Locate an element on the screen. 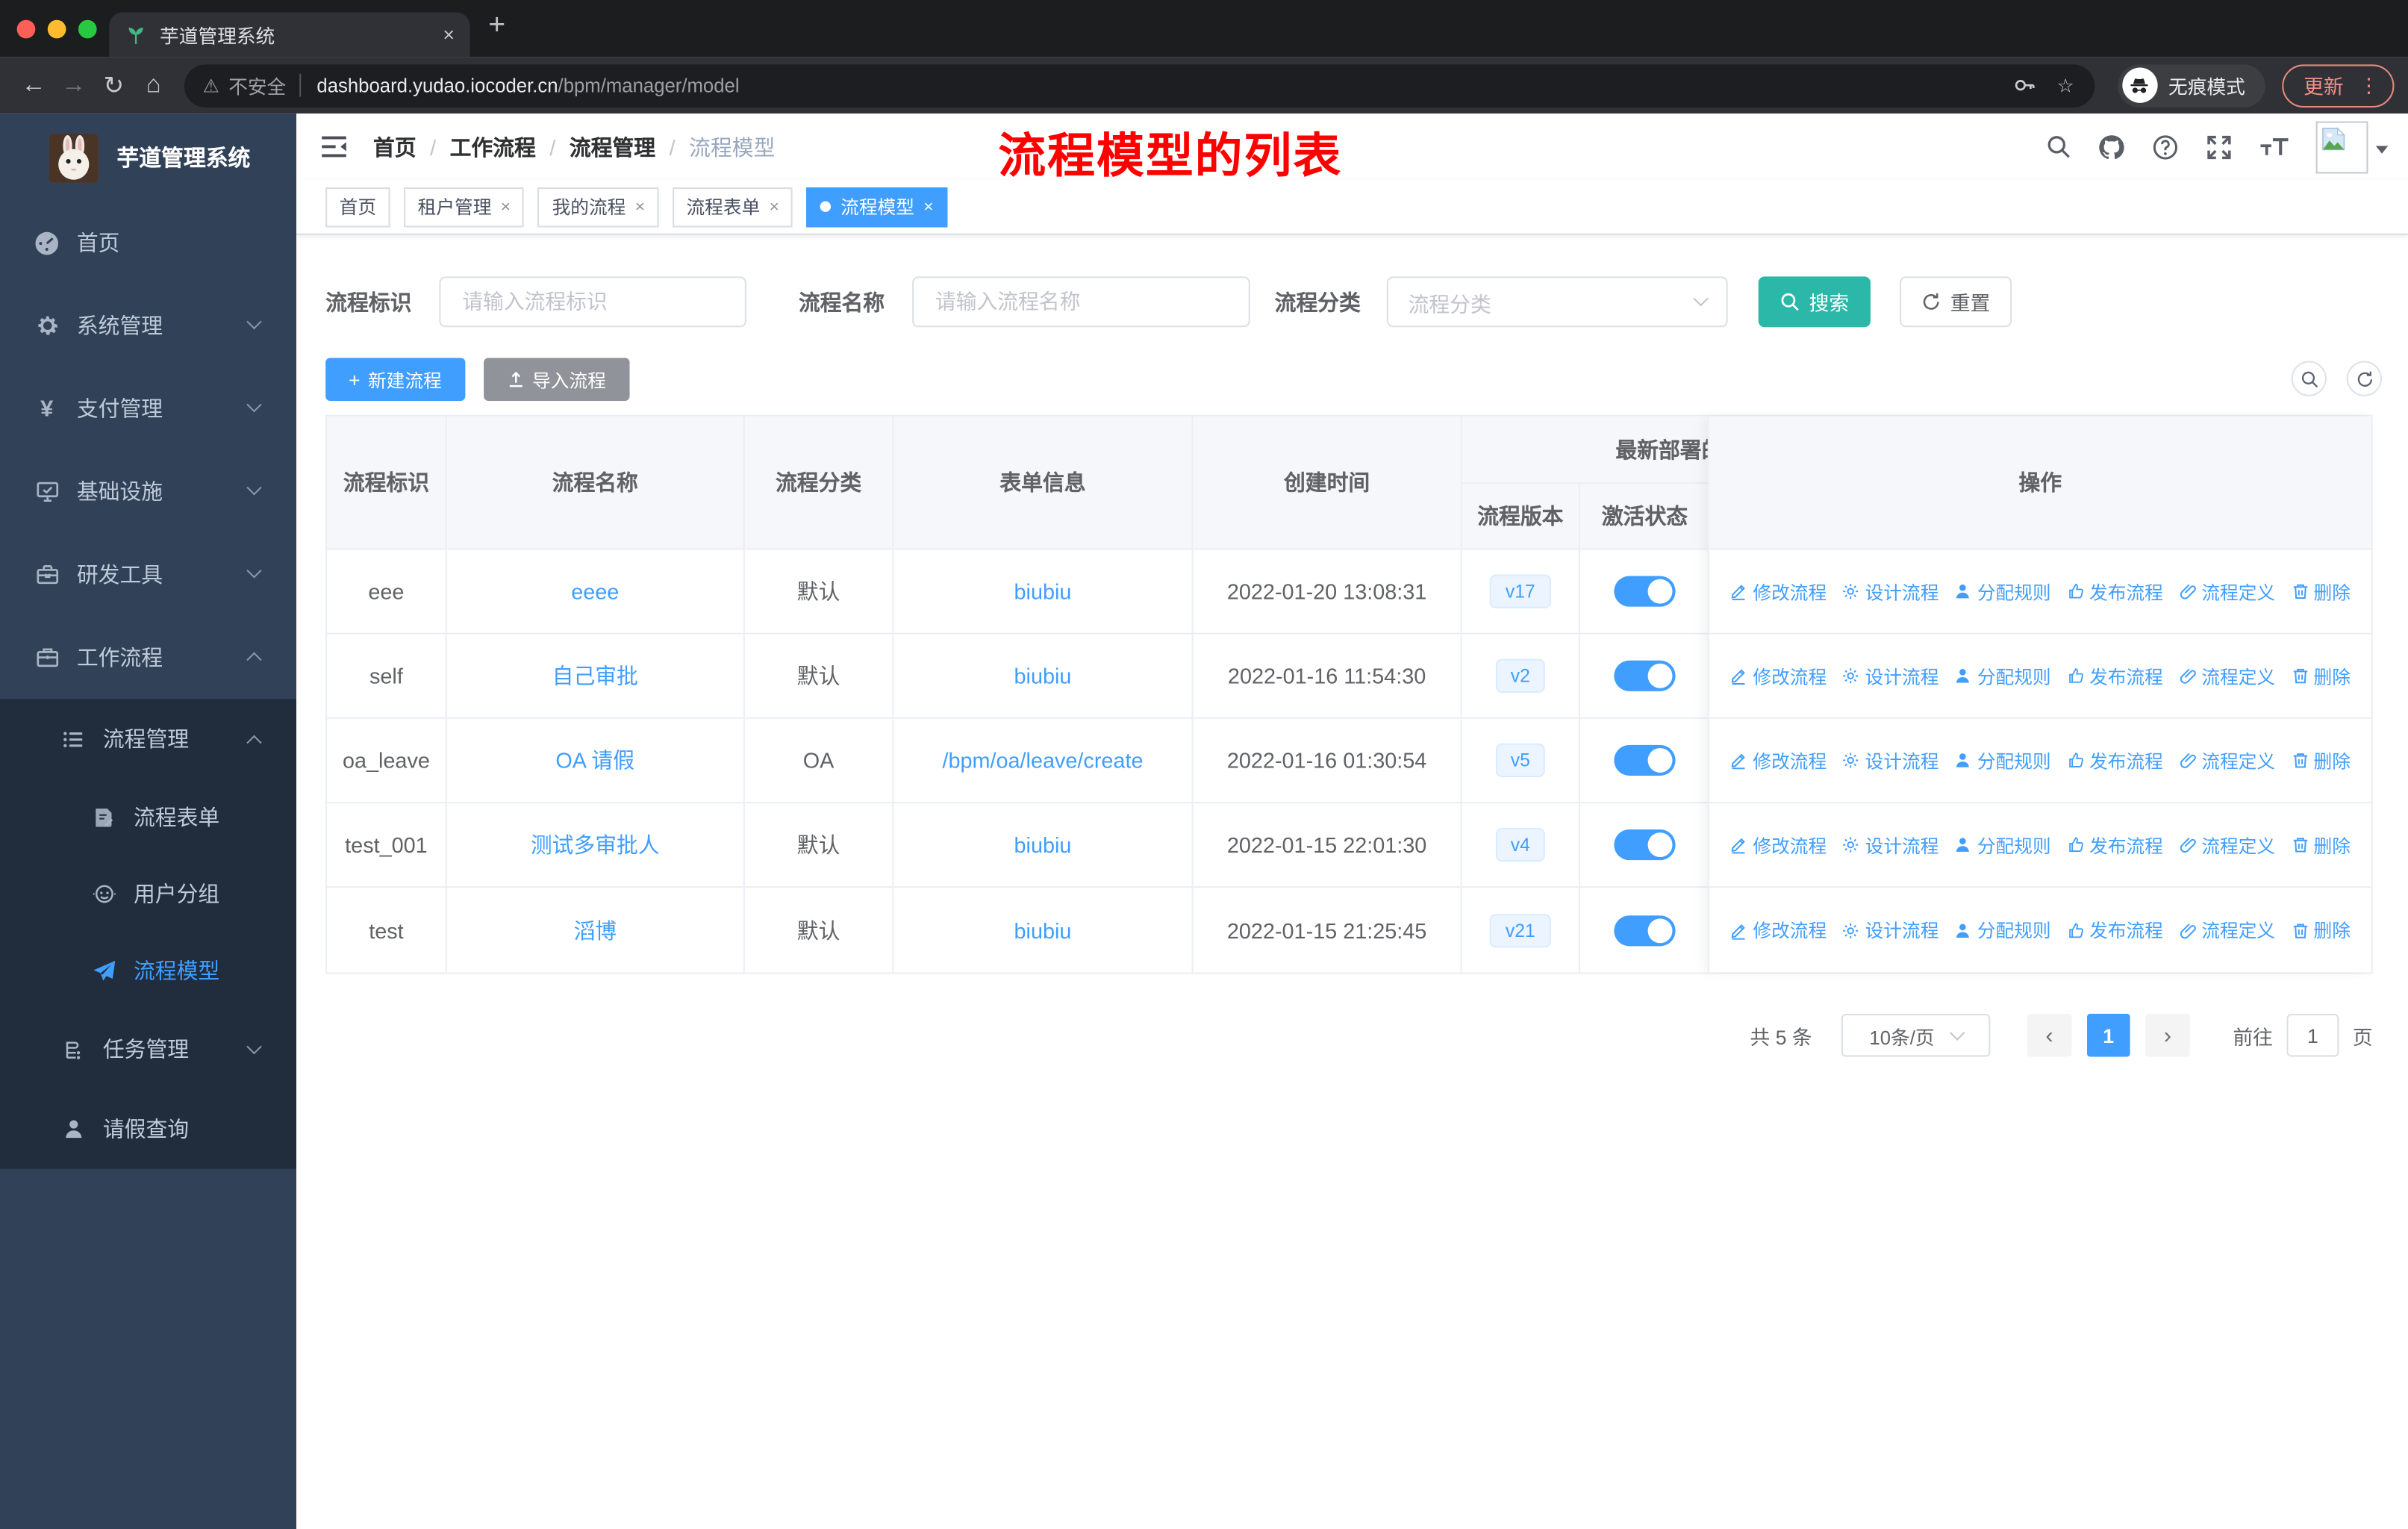 The width and height of the screenshot is (2408, 1529). page-size-select: 10条/页 is located at coordinates (1916, 1035).